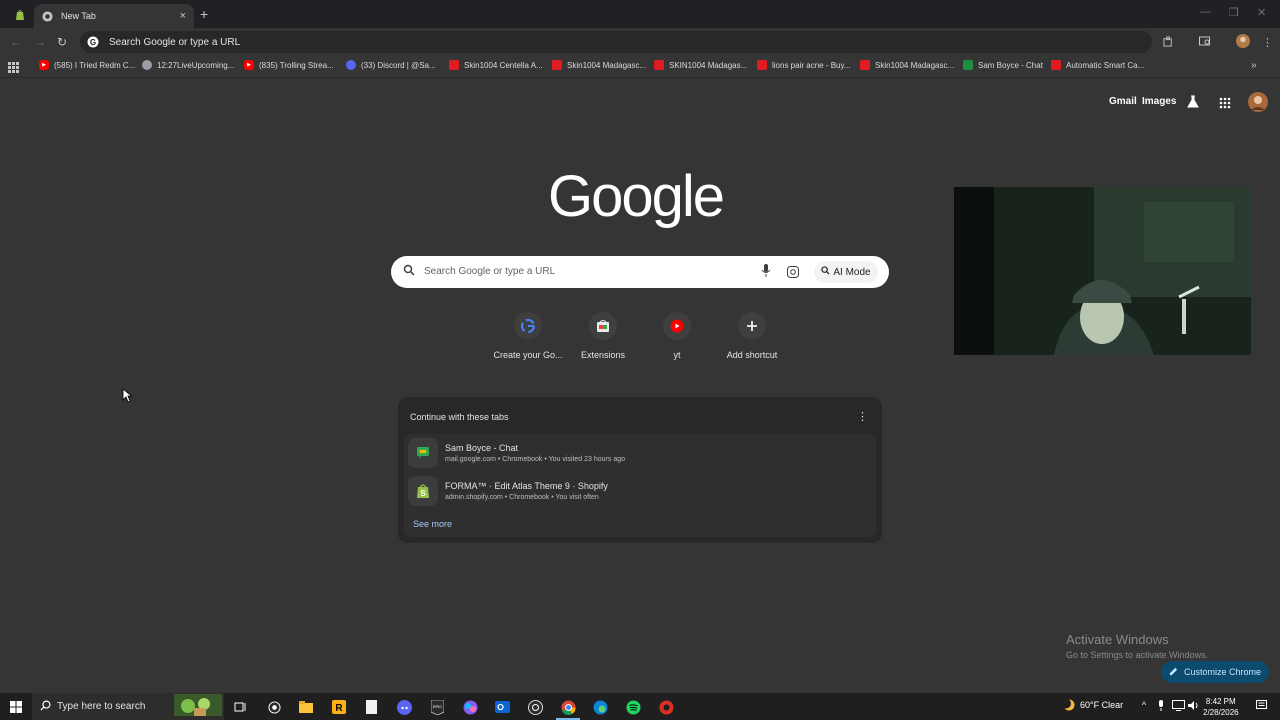 The width and height of the screenshot is (1280, 720). I want to click on globe-icon, so click(147, 65).